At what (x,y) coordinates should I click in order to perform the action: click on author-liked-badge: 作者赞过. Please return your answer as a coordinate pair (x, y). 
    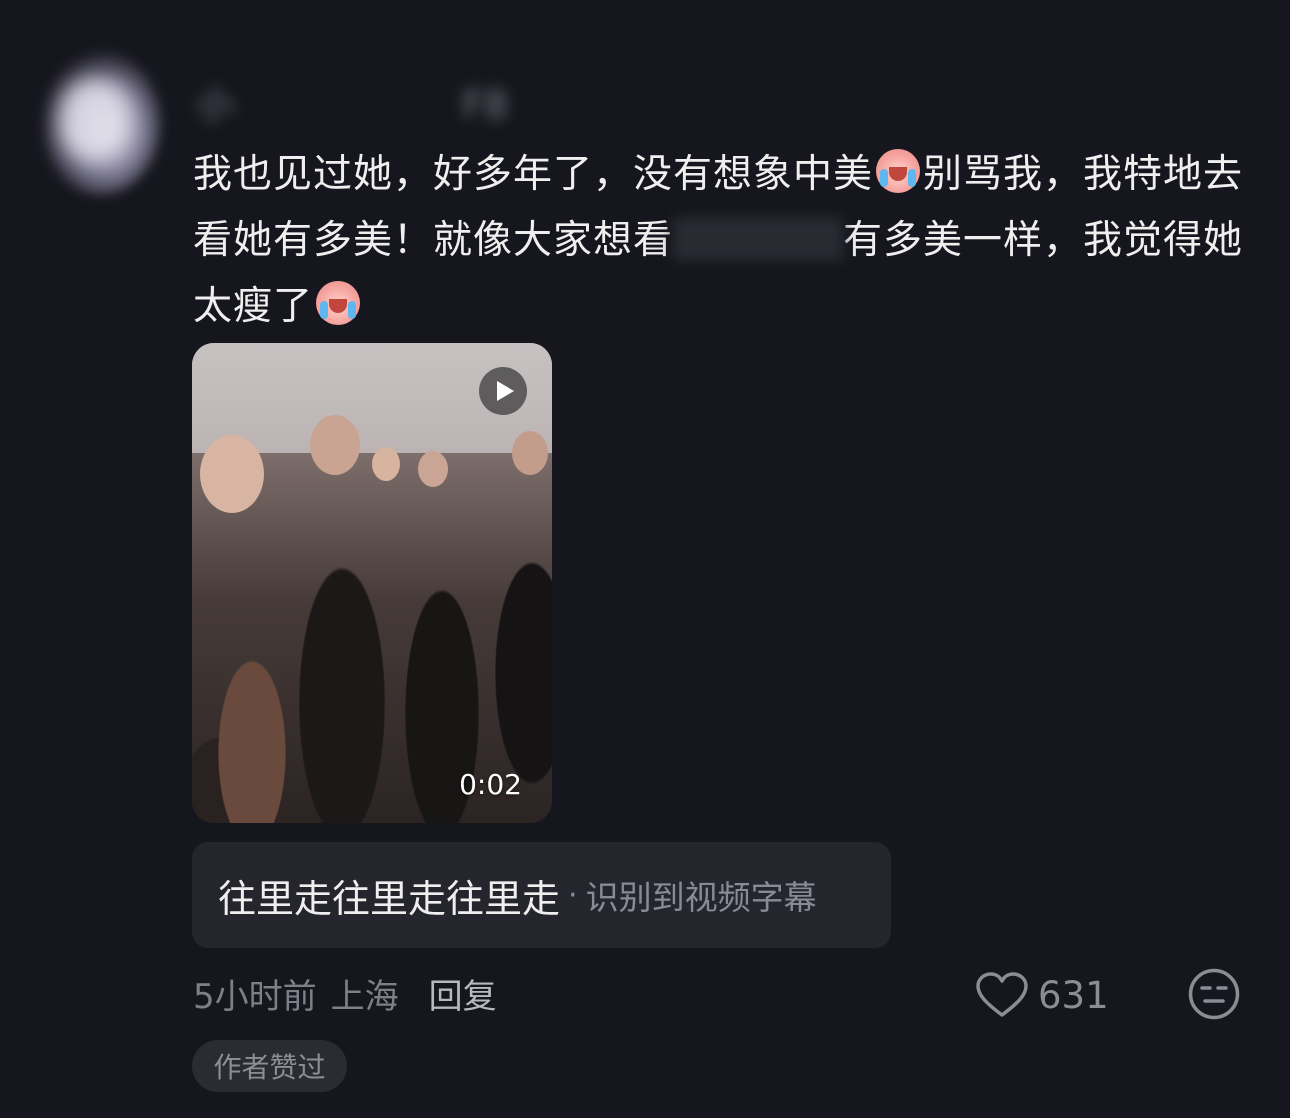
    Looking at the image, I should click on (269, 1066).